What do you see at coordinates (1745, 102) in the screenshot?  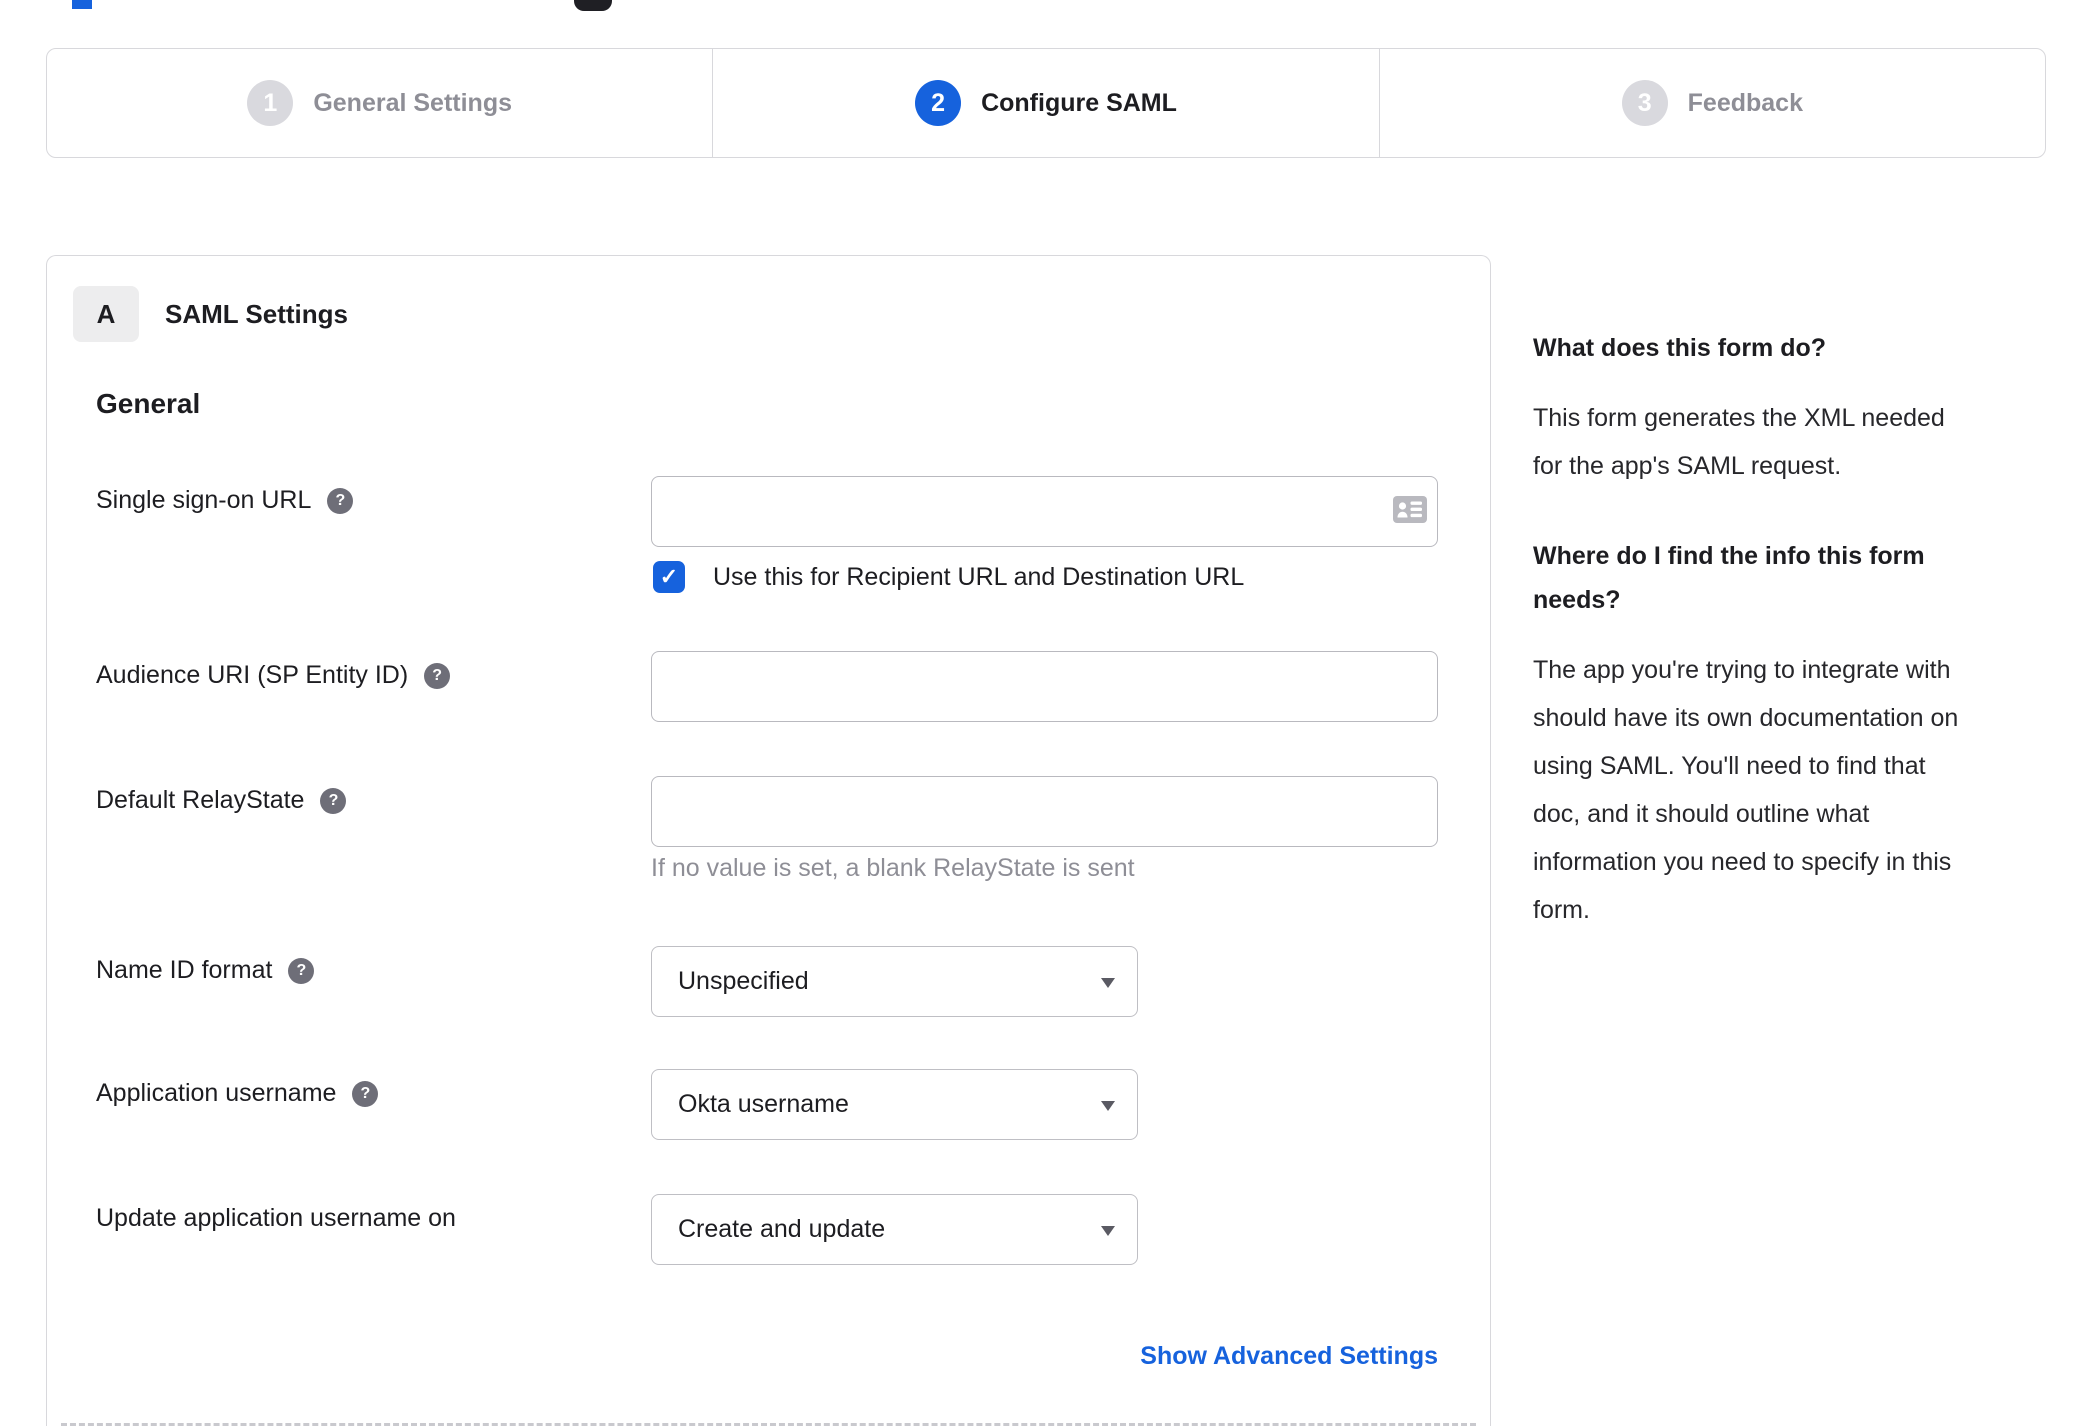 I see `step-3-label: Feedback` at bounding box center [1745, 102].